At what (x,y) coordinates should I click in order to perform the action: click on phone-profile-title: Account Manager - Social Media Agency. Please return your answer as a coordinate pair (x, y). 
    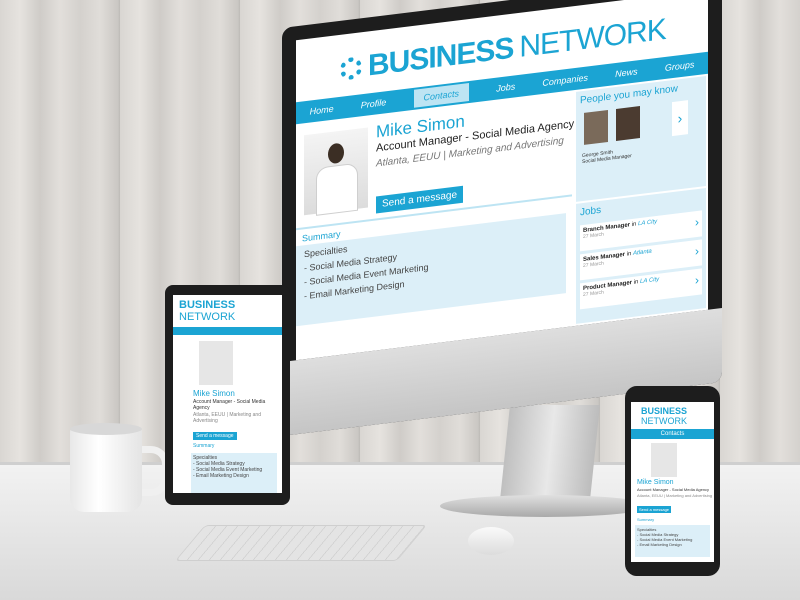
    Looking at the image, I should click on (673, 489).